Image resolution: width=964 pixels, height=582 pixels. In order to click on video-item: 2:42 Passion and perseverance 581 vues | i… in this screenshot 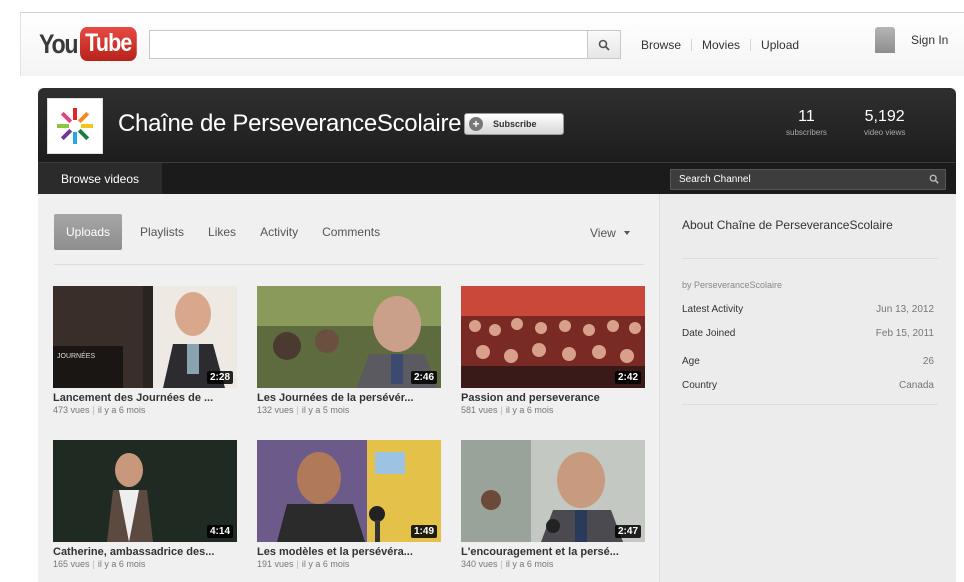, I will do `click(553, 350)`.